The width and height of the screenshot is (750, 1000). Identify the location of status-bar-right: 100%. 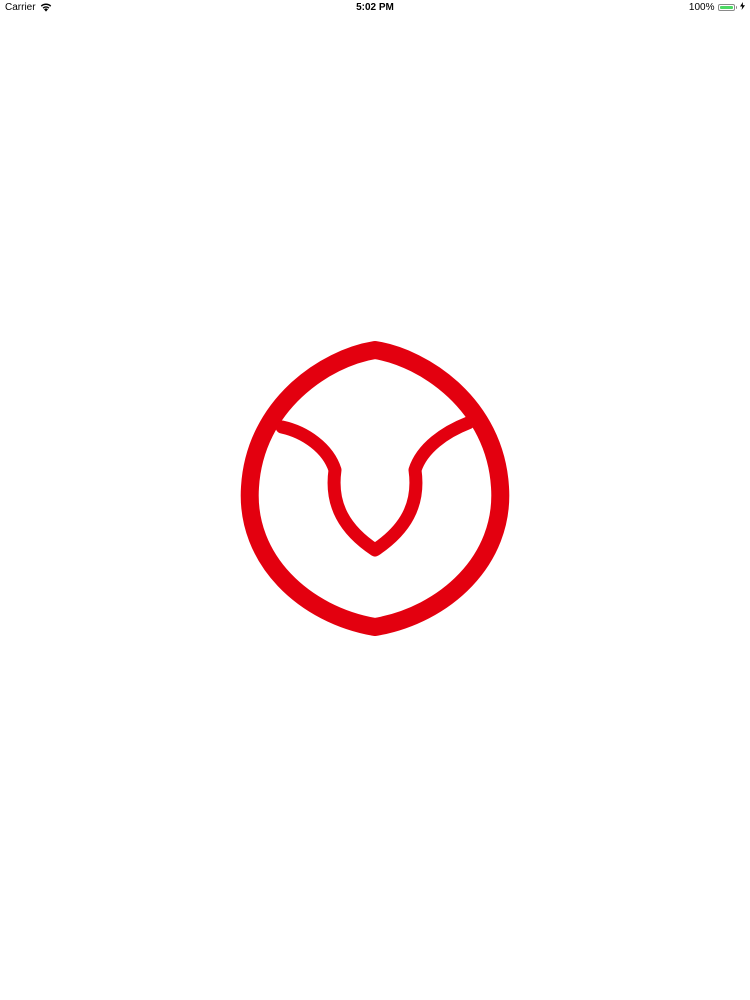
(717, 7).